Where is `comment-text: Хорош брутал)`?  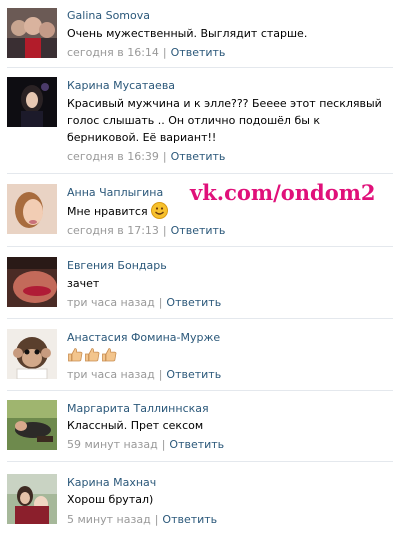 comment-text: Хорош брутал) is located at coordinates (110, 499).